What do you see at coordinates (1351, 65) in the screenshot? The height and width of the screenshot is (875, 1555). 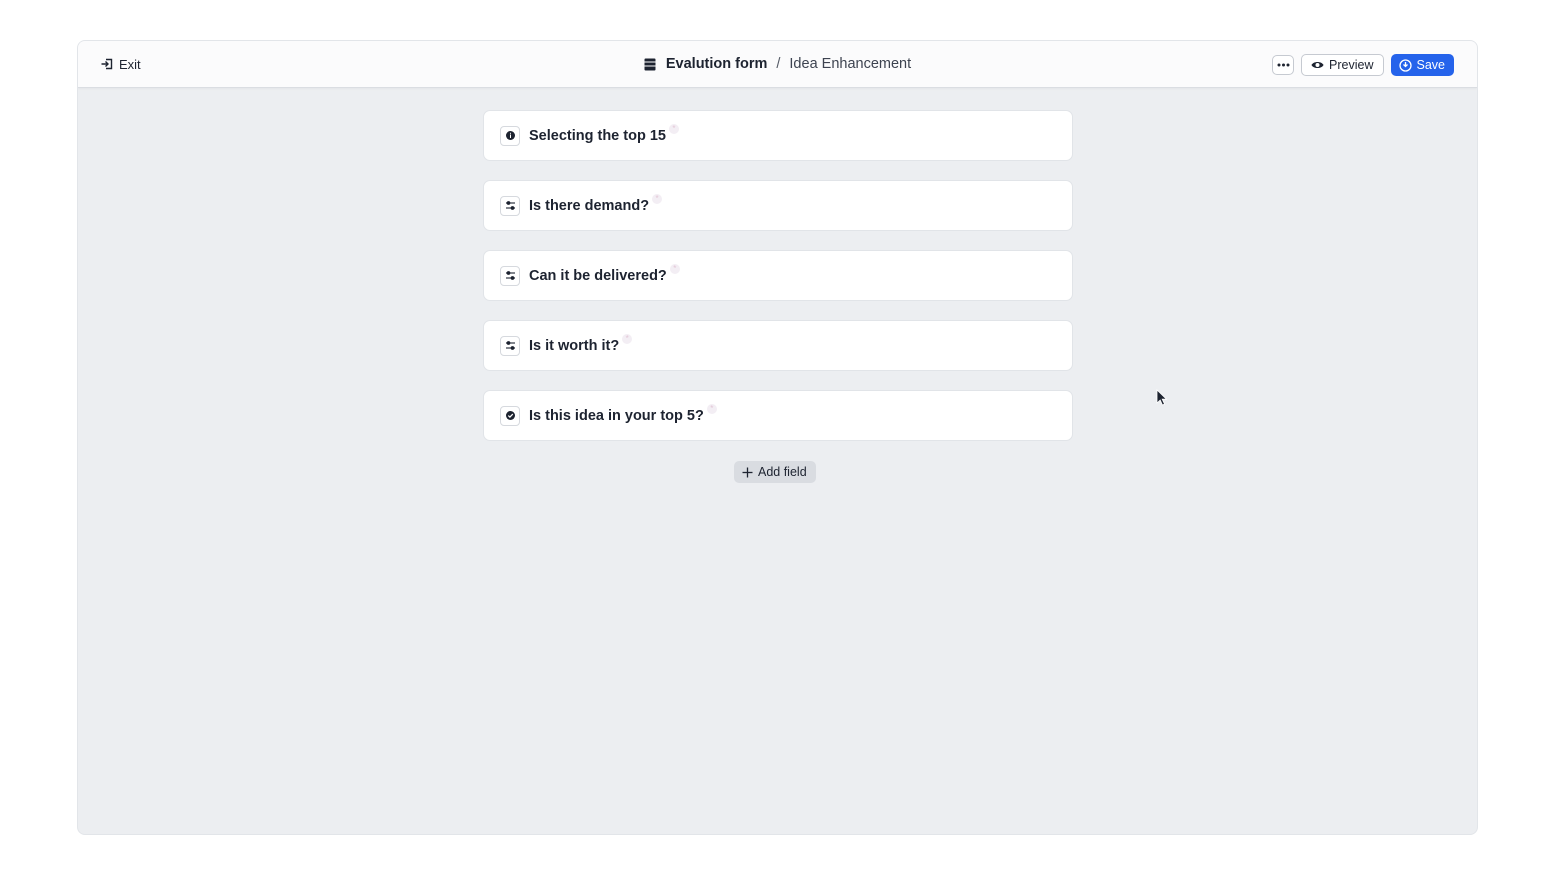 I see `preview-label: Preview` at bounding box center [1351, 65].